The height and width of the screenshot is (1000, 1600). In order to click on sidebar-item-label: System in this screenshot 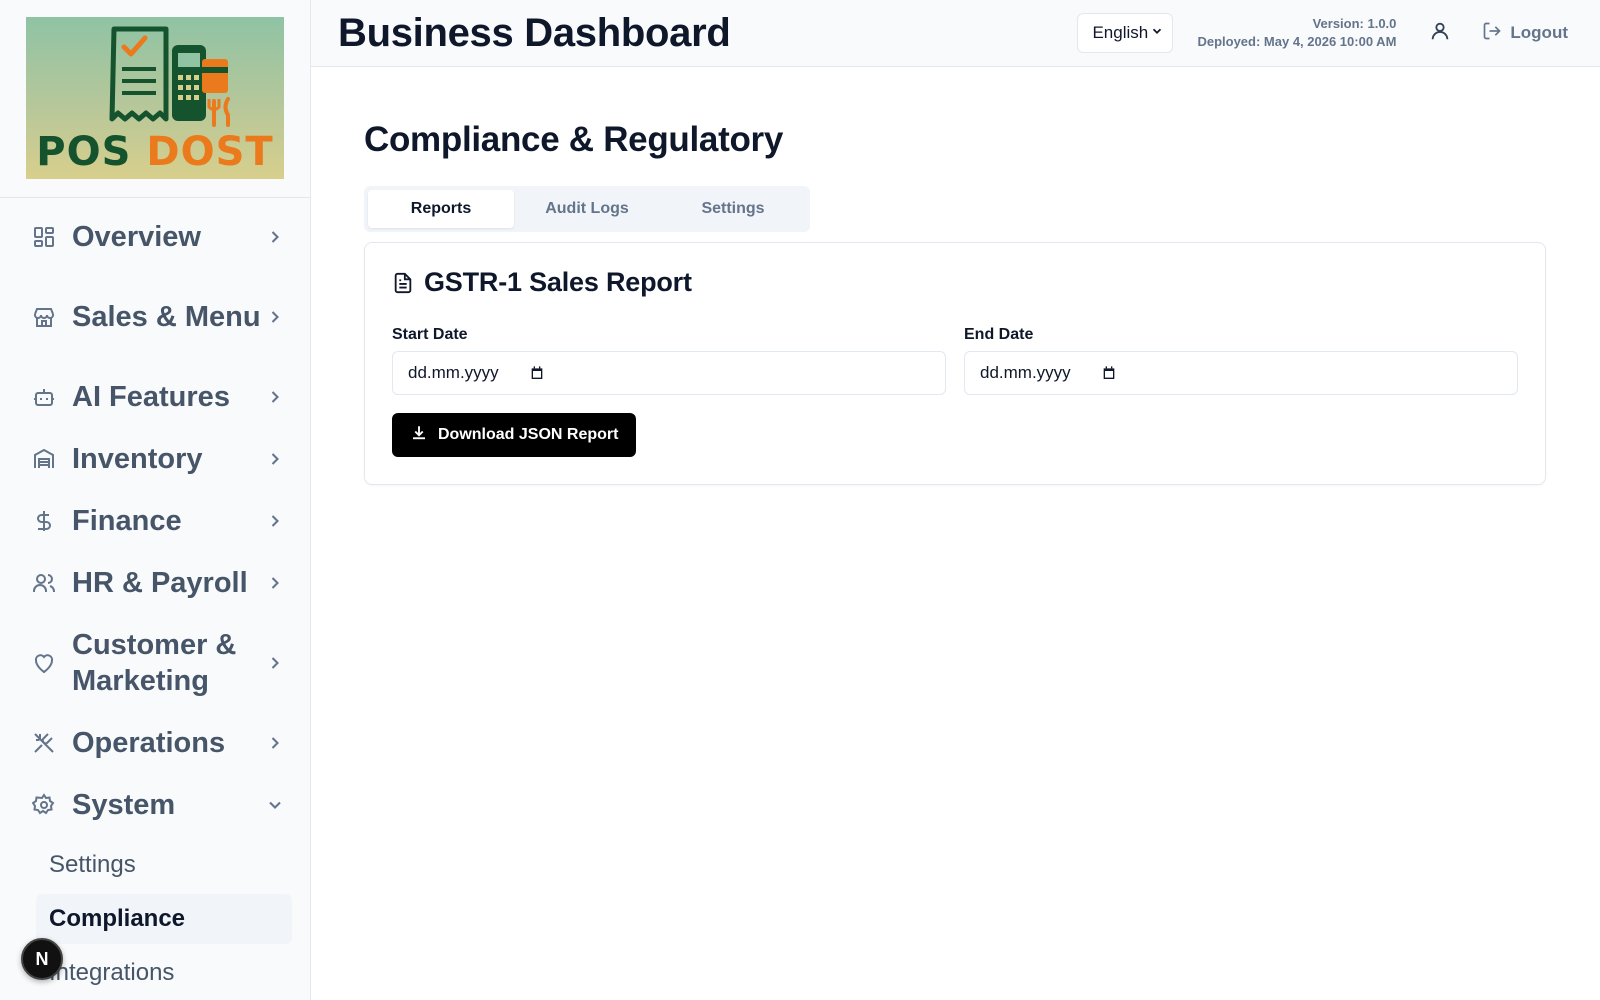, I will do `click(124, 805)`.